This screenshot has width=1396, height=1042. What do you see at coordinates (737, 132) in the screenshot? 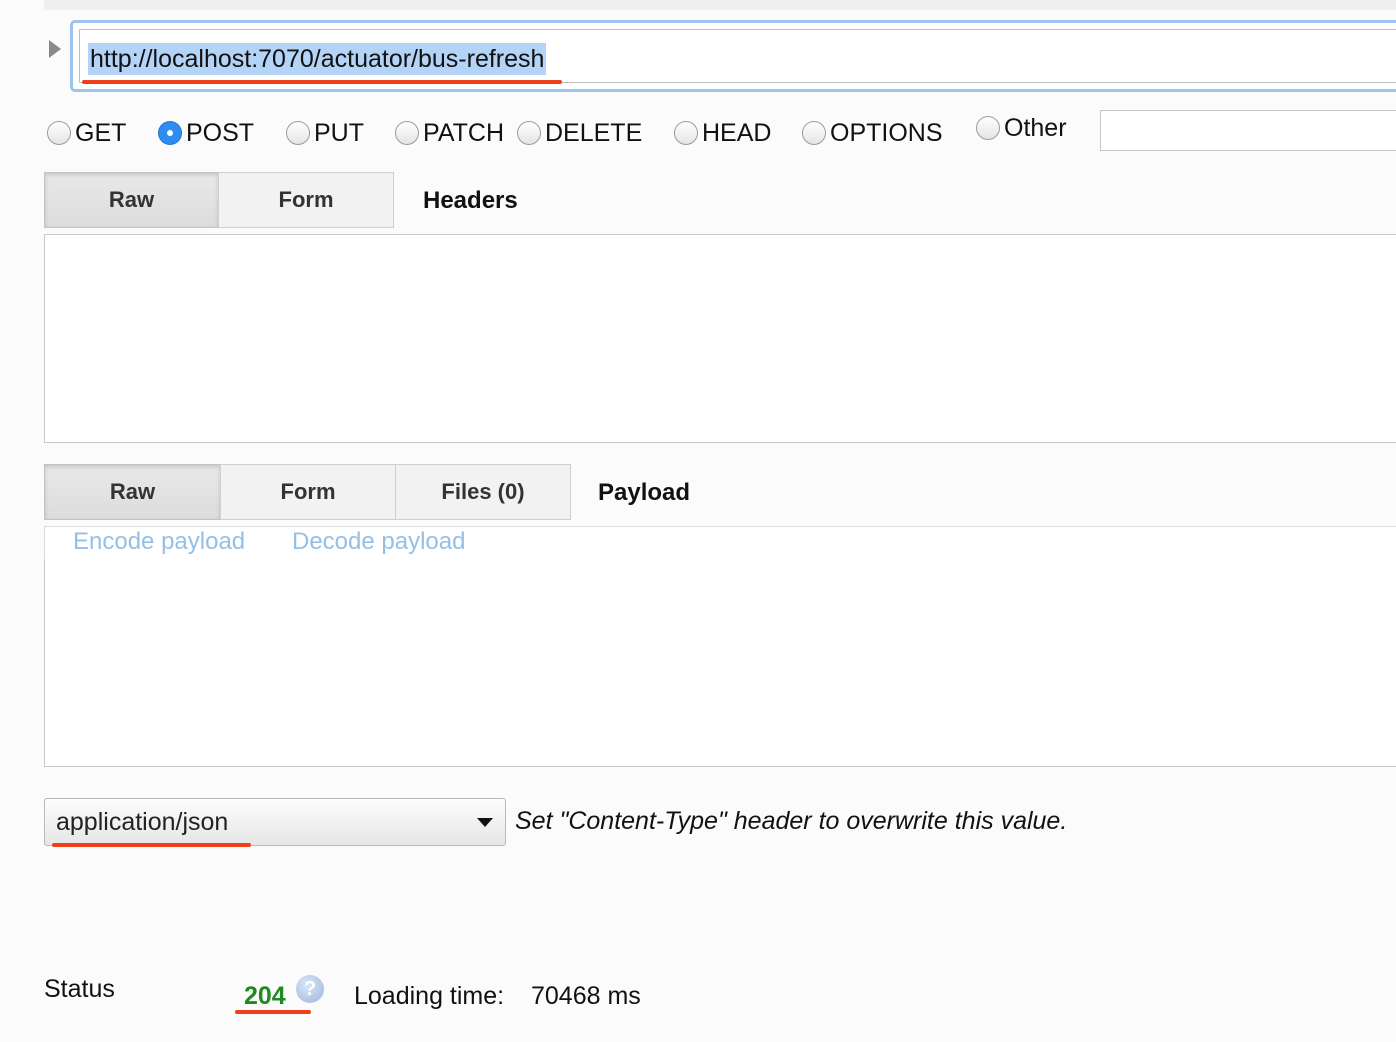
I see `method-head-label: HEAD` at bounding box center [737, 132].